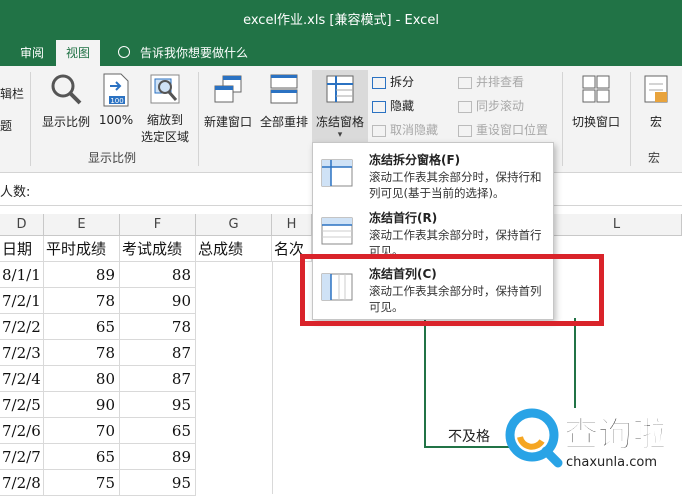  I want to click on new-window-button: 新建窗口, so click(228, 101).